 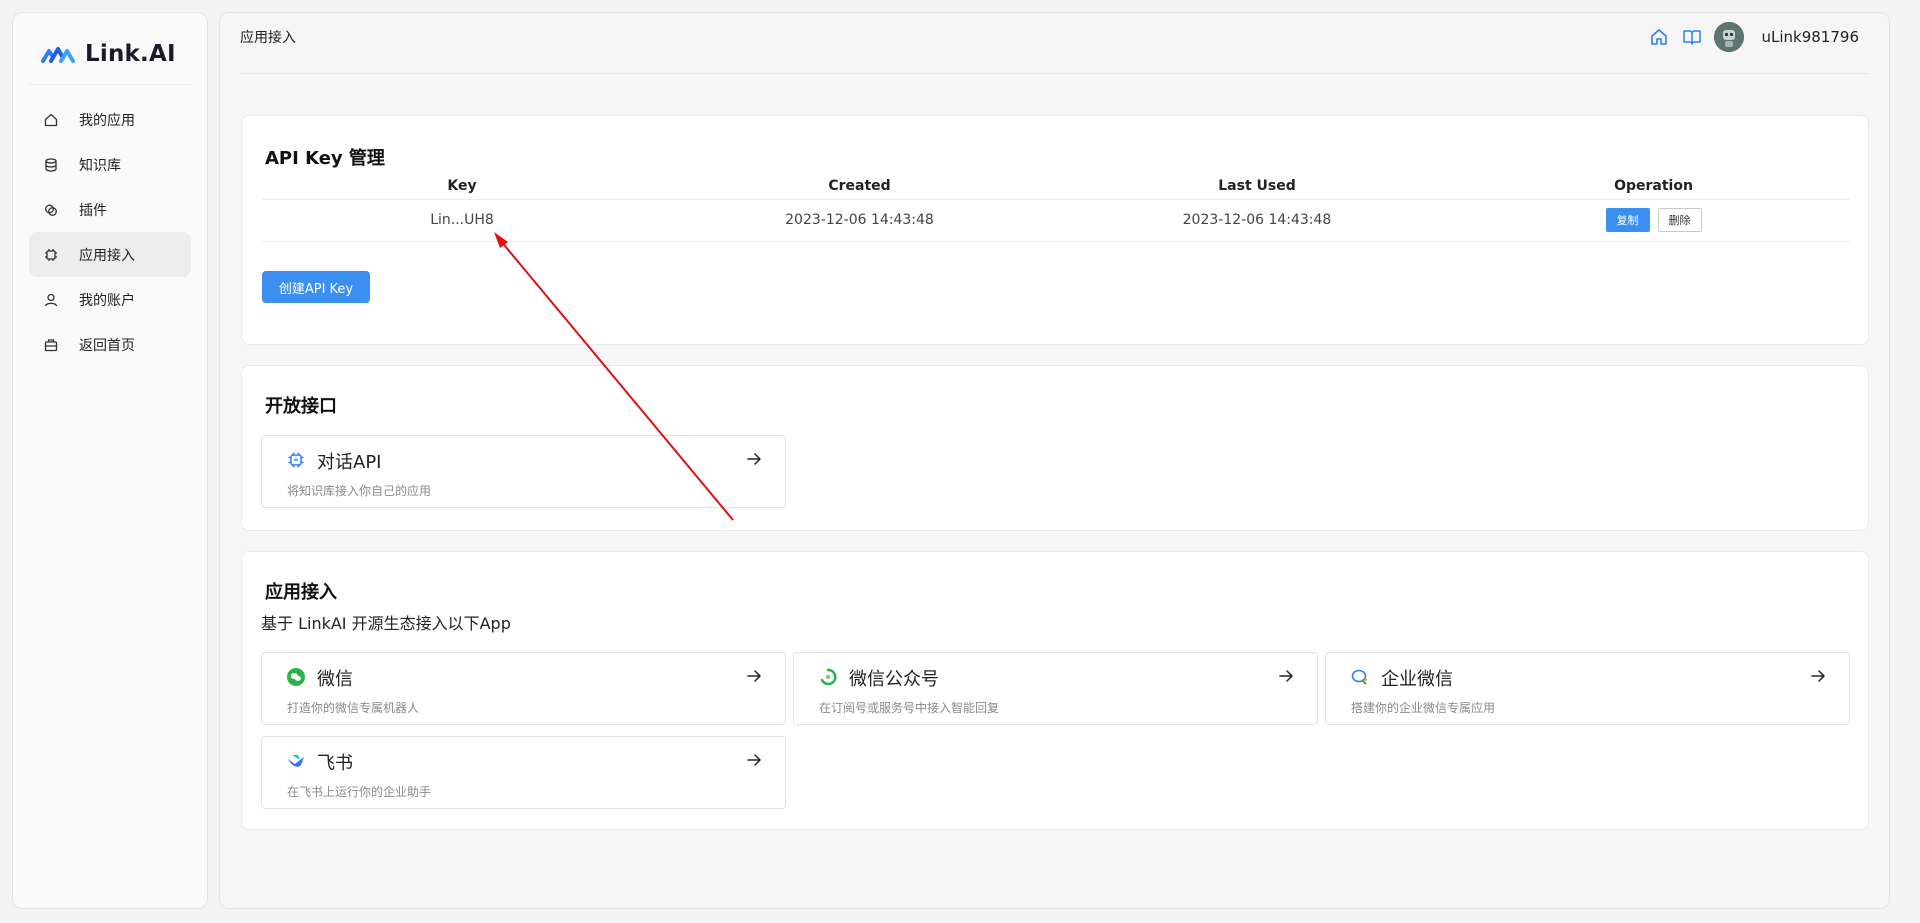 What do you see at coordinates (107, 255) in the screenshot?
I see `sidebar-item-label: 应用接入` at bounding box center [107, 255].